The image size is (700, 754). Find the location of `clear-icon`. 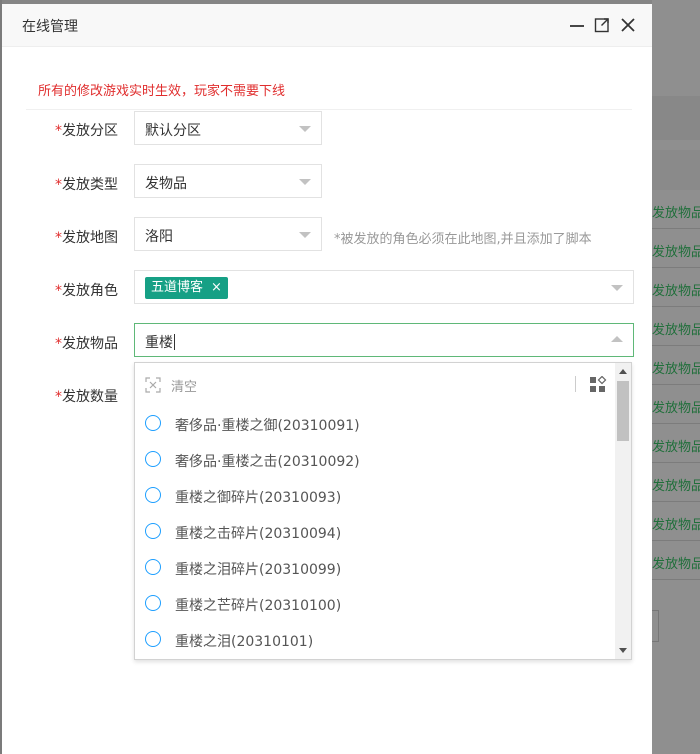

clear-icon is located at coordinates (153, 387).